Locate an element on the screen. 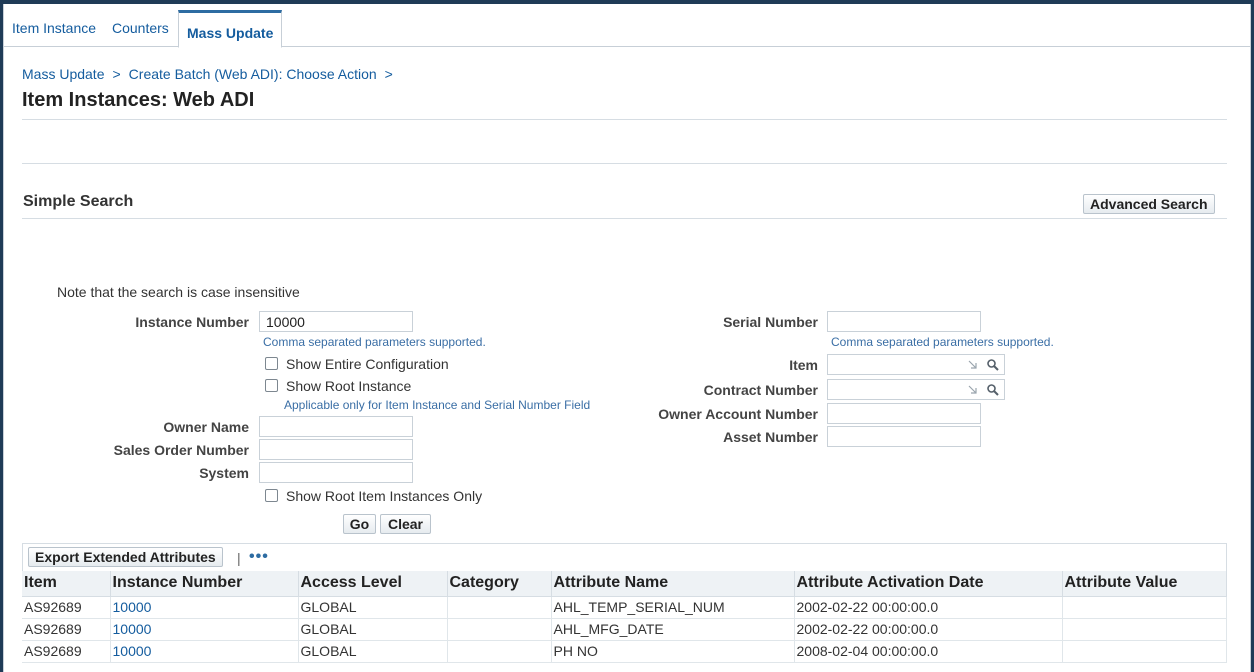 This screenshot has height=672, width=1254. contract-number-lov-input is located at coordinates (916, 389).